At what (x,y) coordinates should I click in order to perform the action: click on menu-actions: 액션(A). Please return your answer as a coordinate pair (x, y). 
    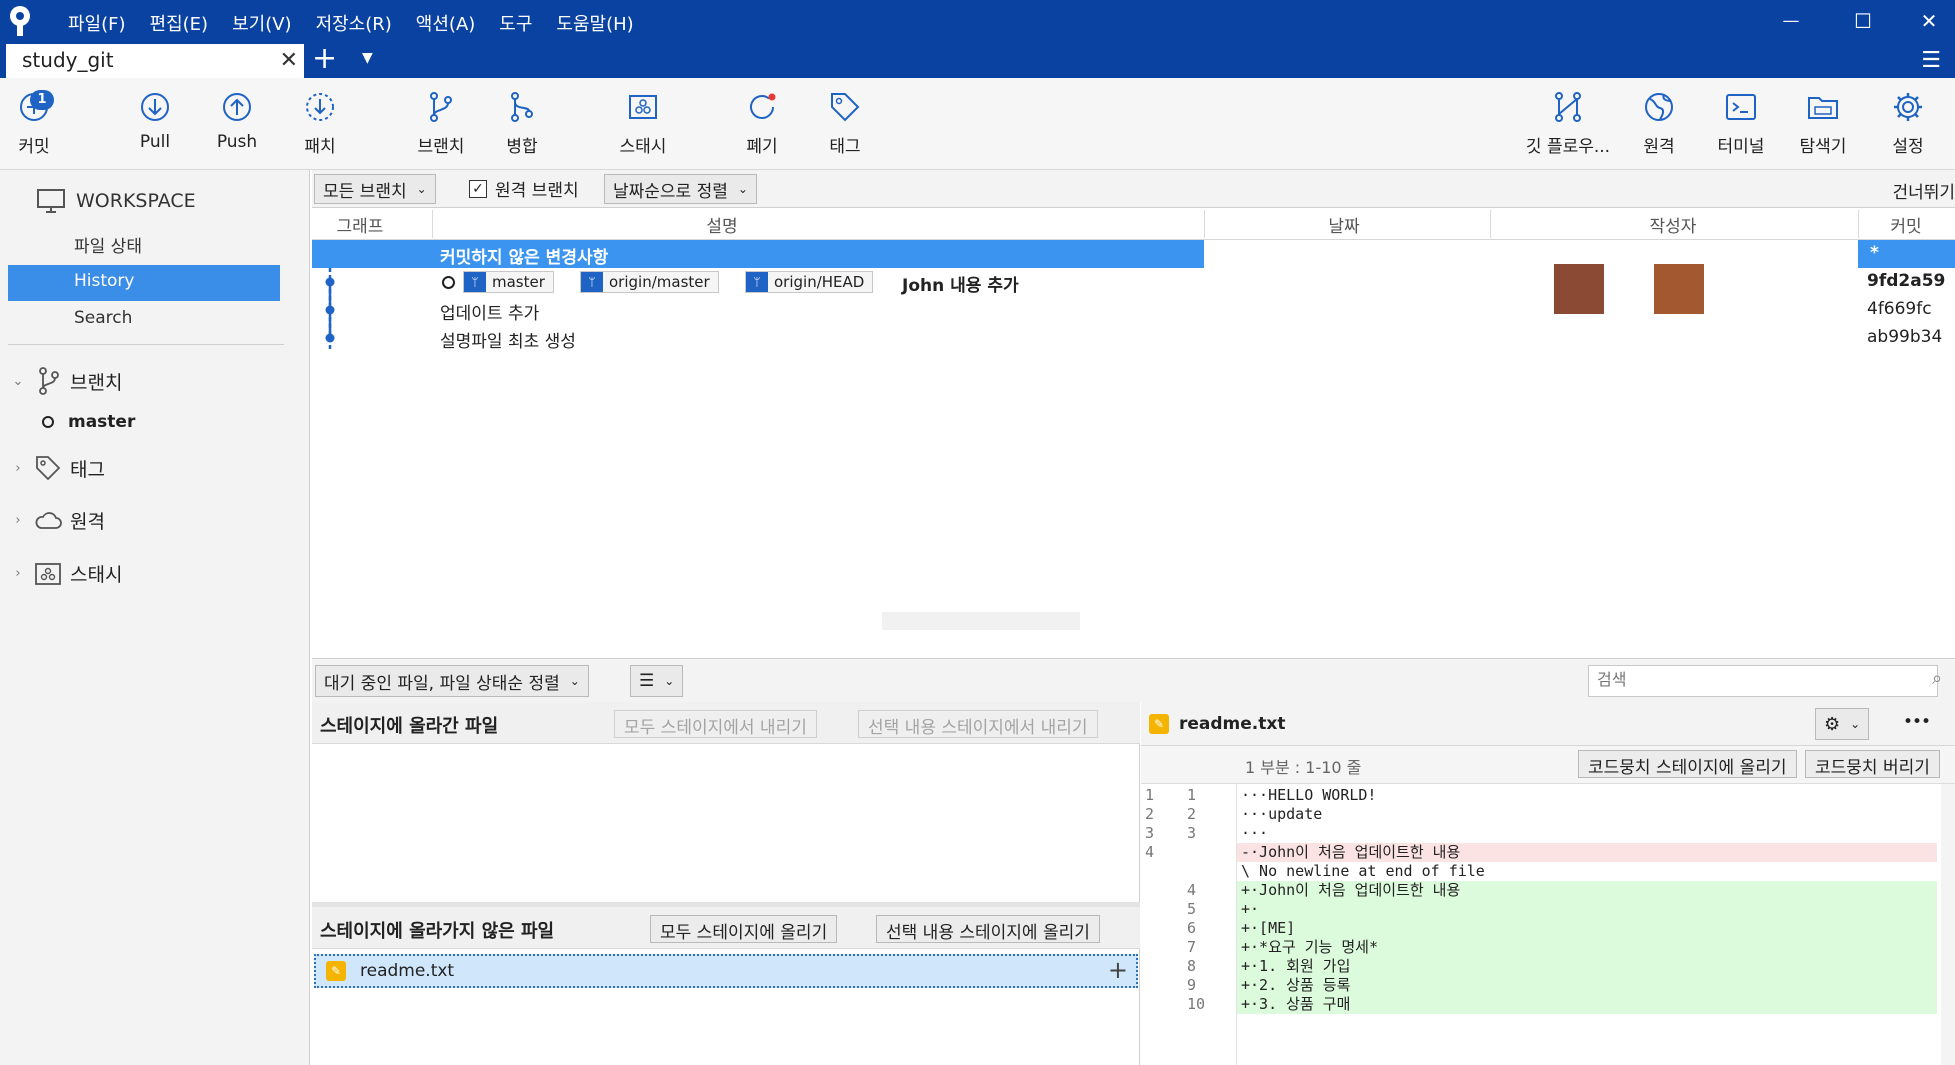
    Looking at the image, I should click on (445, 21).